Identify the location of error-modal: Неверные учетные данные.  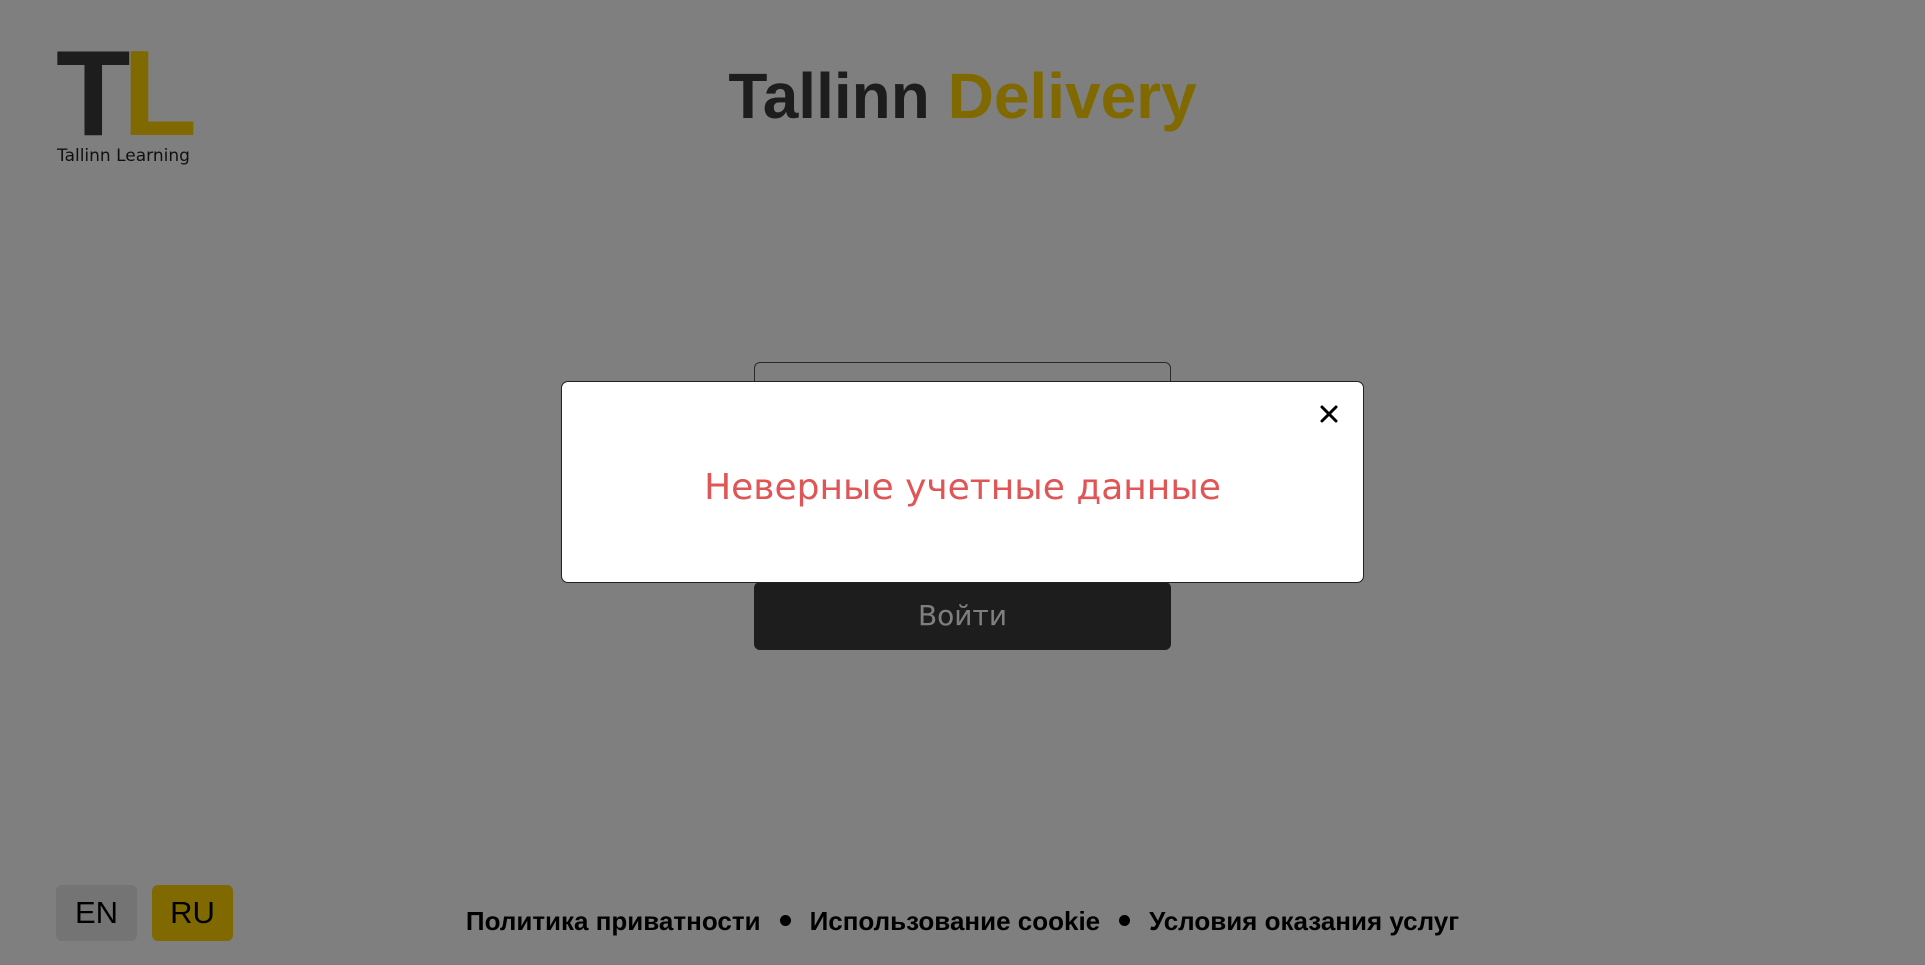
(962, 482).